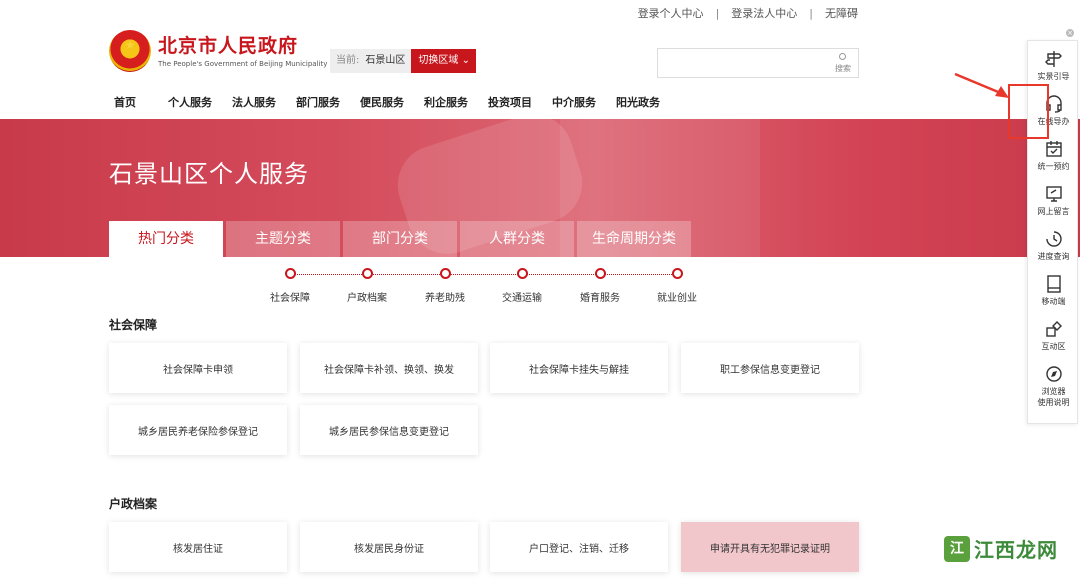  I want to click on page-title: 石景山区个人服务, so click(209, 174).